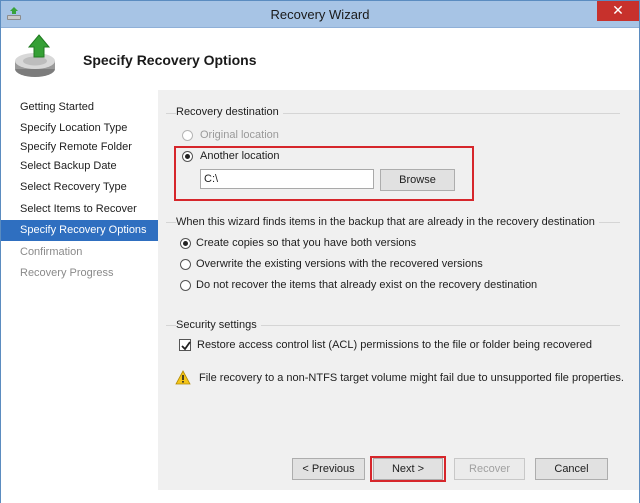  What do you see at coordinates (51, 252) in the screenshot?
I see `step-confirmation: Confirmation` at bounding box center [51, 252].